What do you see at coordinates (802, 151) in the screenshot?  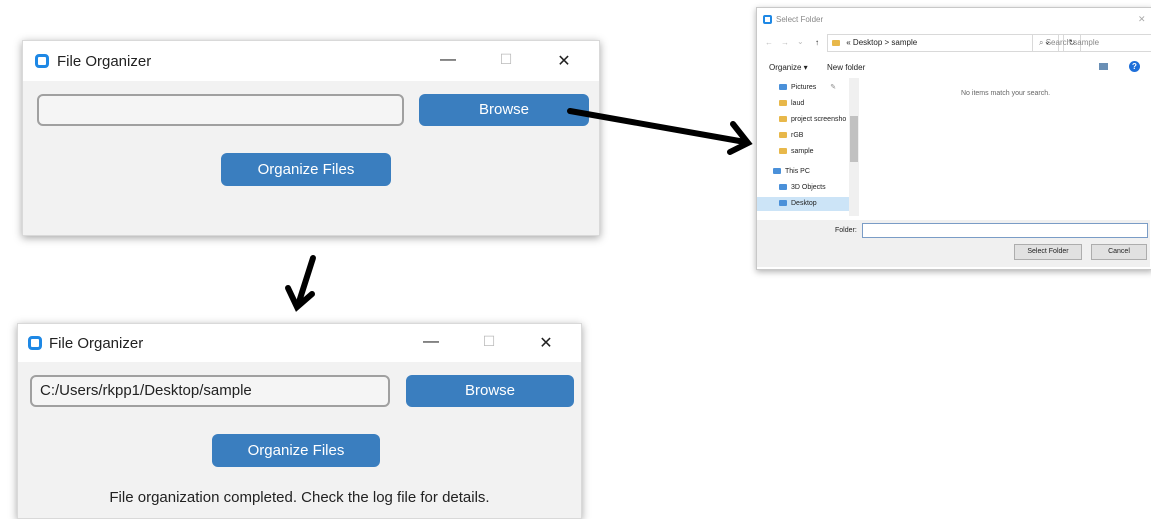 I see `tree-item-label: sample` at bounding box center [802, 151].